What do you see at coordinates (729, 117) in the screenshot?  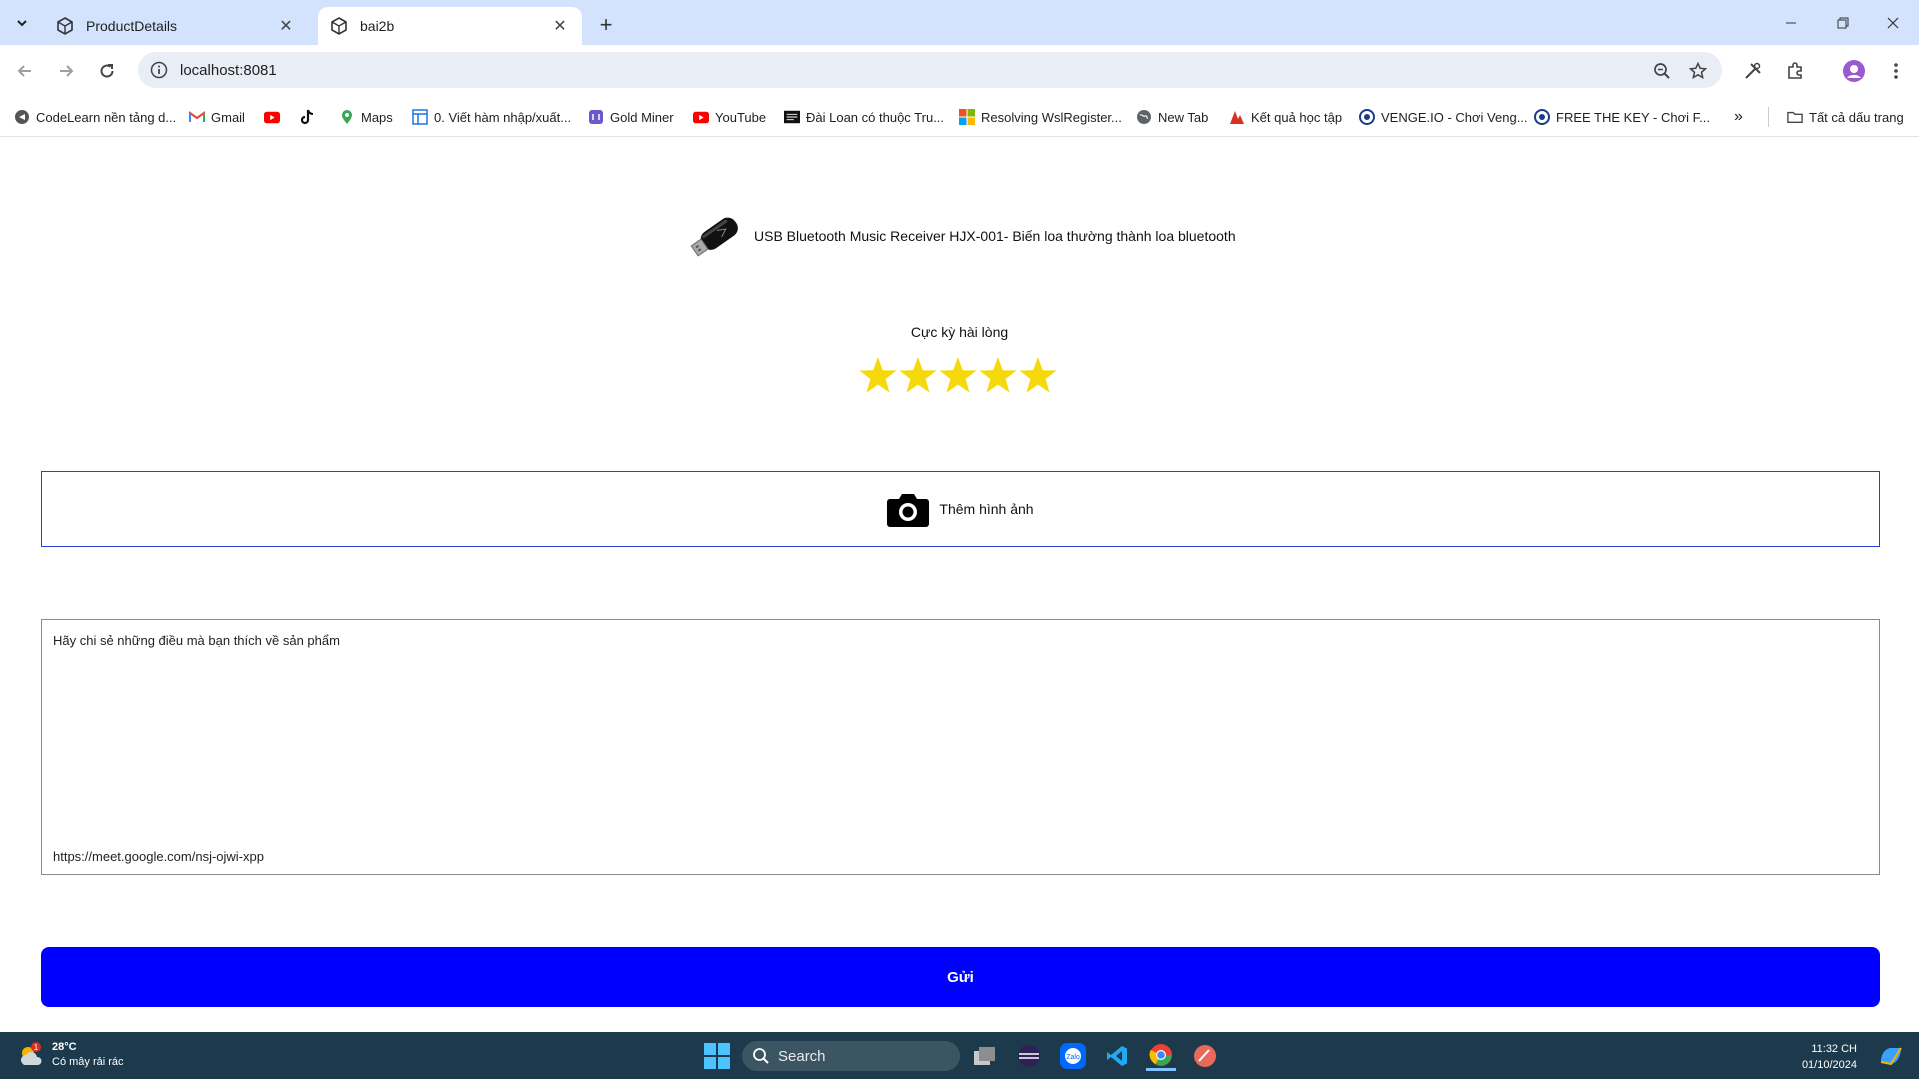 I see `bookmark-youtube: YouTube` at bounding box center [729, 117].